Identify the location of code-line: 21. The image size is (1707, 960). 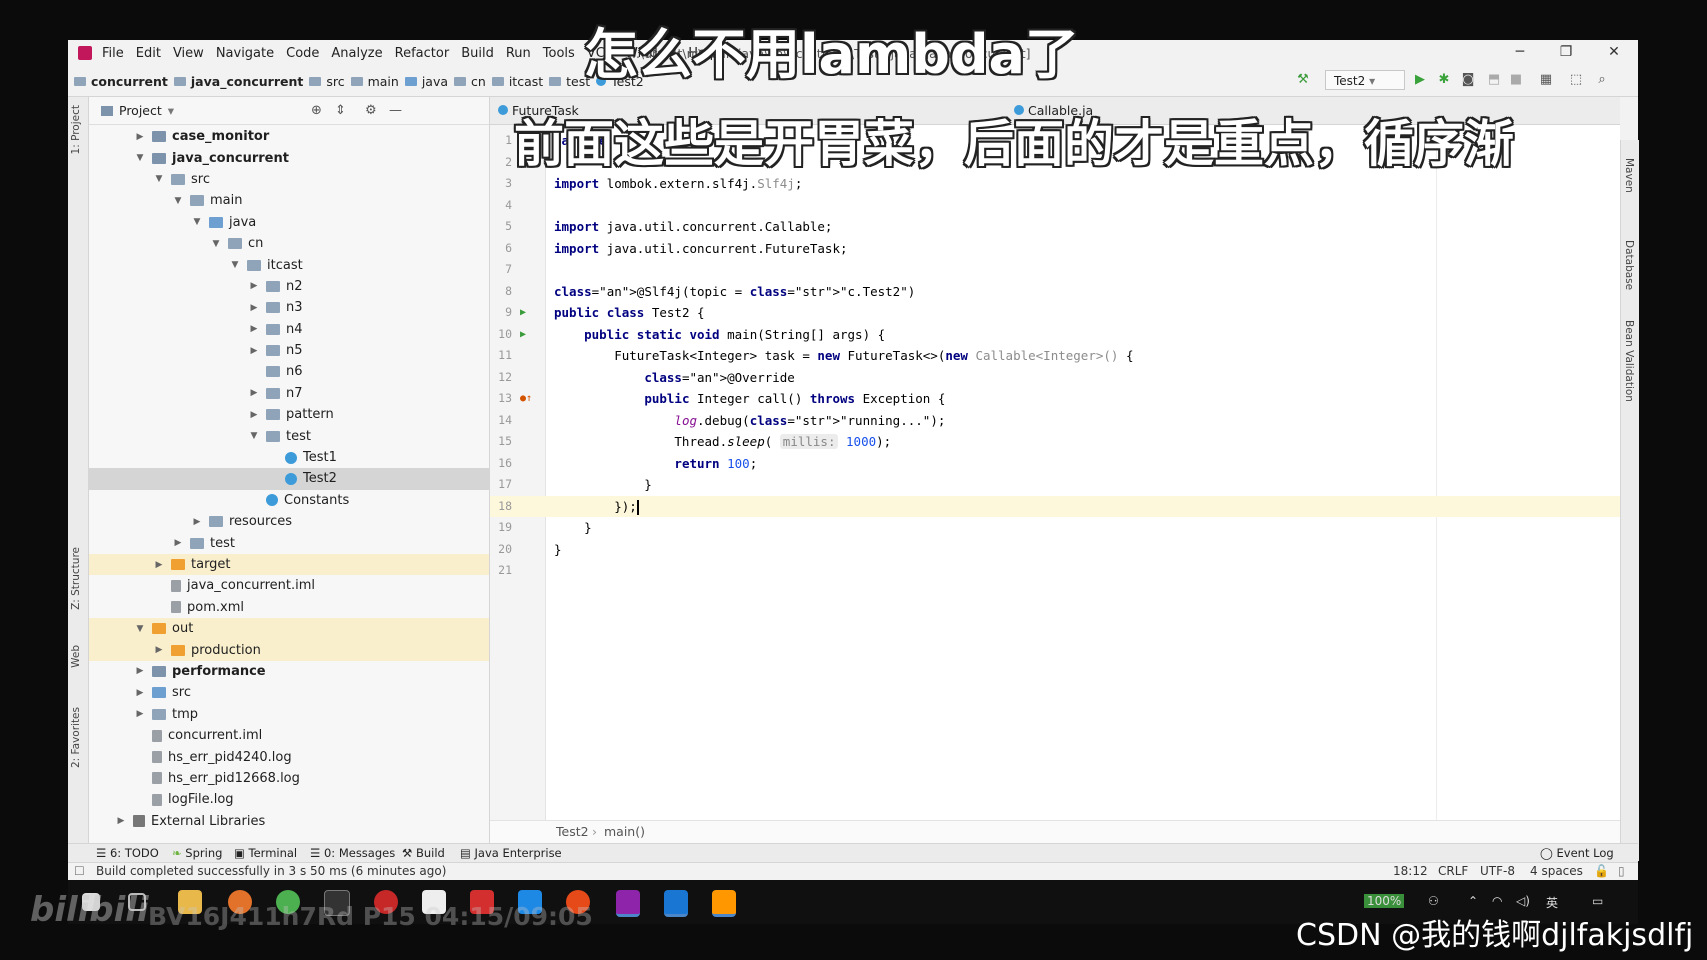
(1055, 571).